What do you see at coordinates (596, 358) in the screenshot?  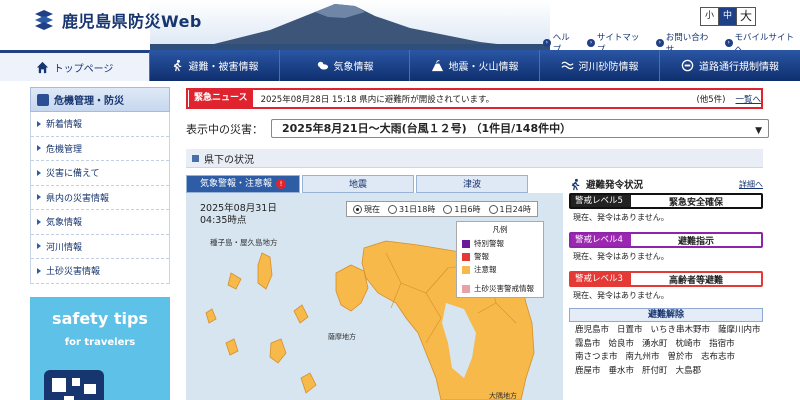 I see `city-link: 南さつま市` at bounding box center [596, 358].